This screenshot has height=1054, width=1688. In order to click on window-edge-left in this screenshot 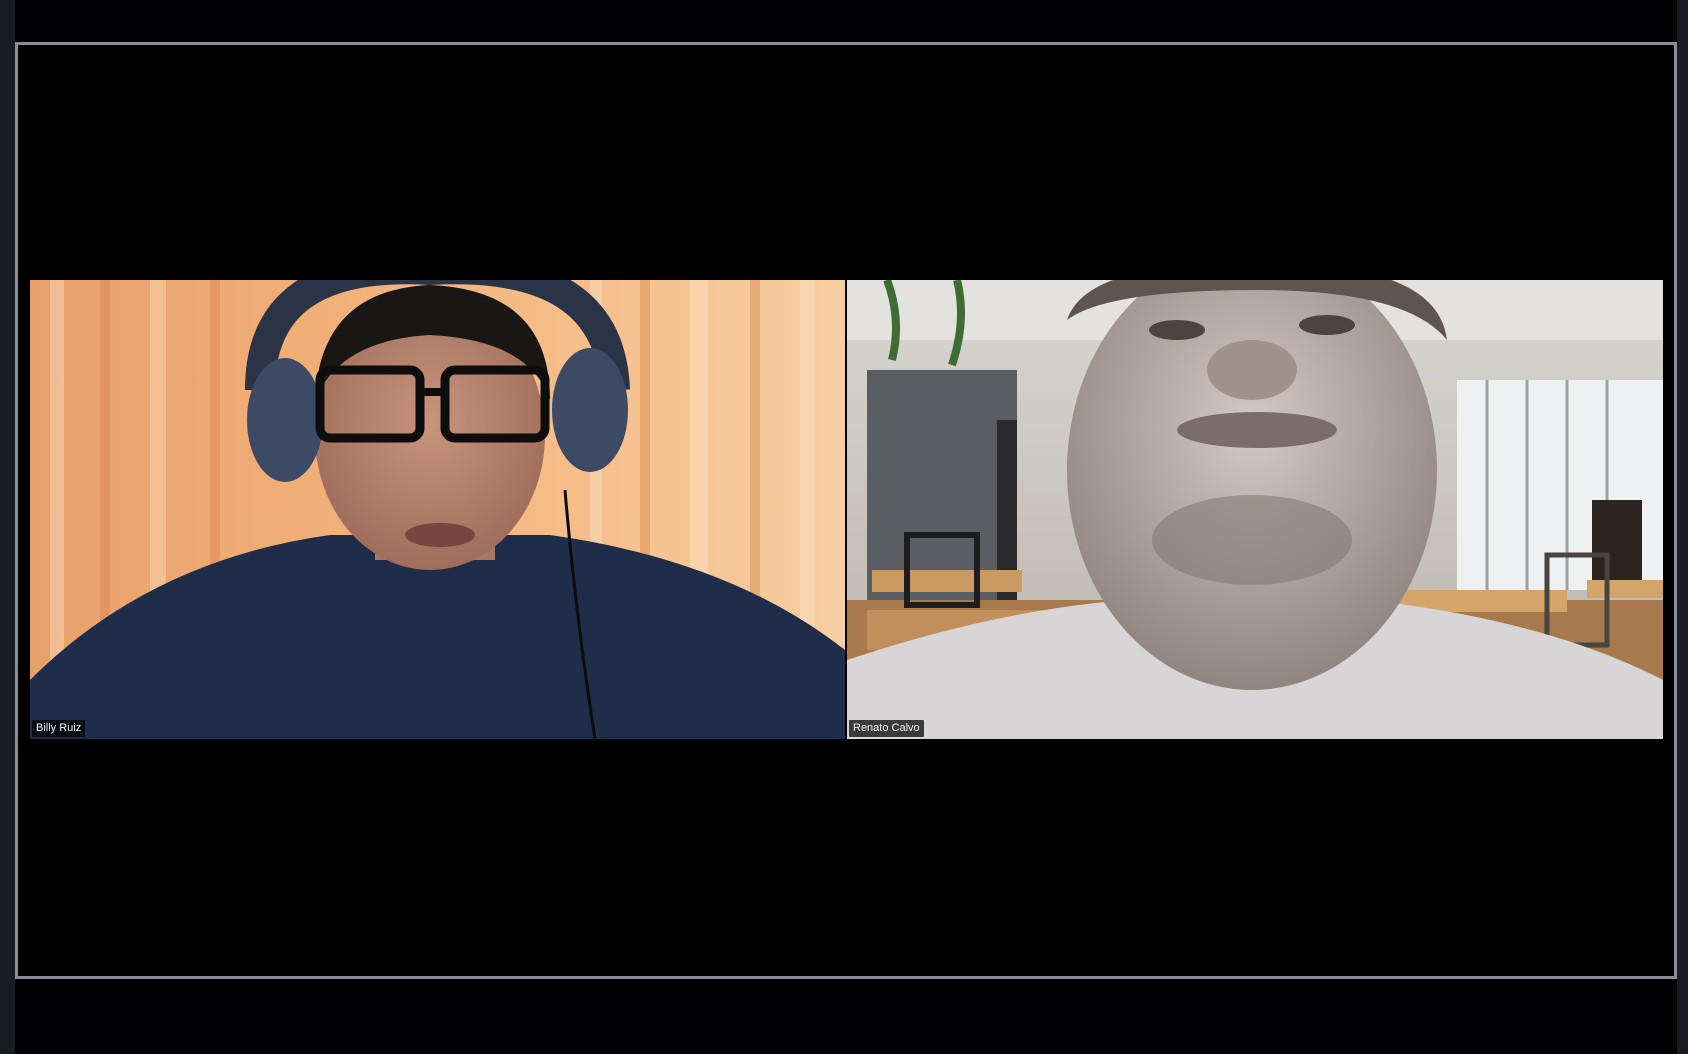, I will do `click(7, 527)`.